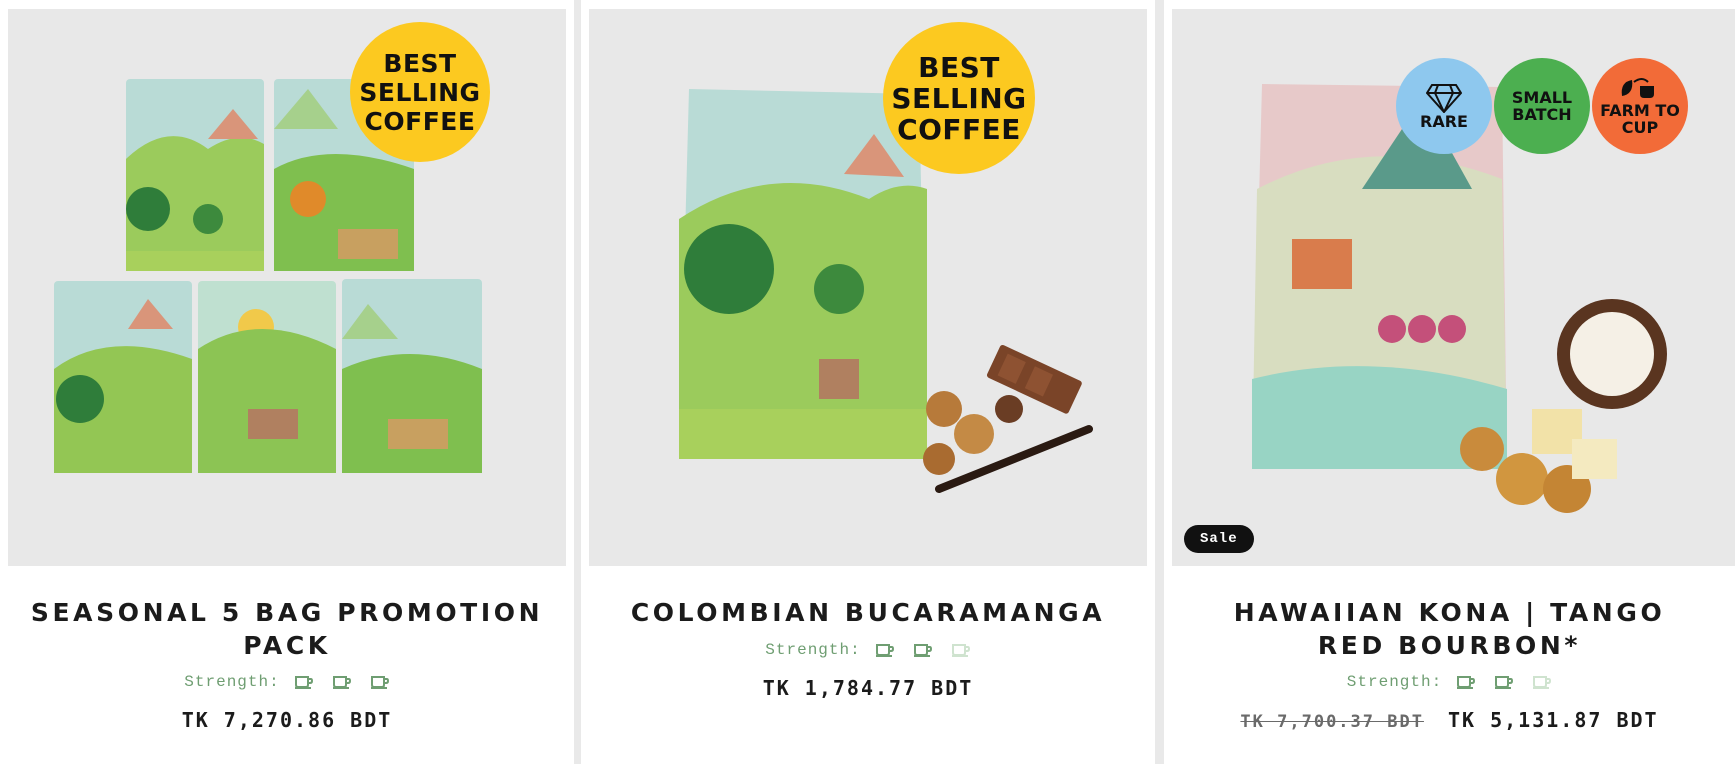 This screenshot has width=1735, height=764. Describe the element at coordinates (868, 612) in the screenshot. I see `product-title: Colombian Bucaramanga` at that location.